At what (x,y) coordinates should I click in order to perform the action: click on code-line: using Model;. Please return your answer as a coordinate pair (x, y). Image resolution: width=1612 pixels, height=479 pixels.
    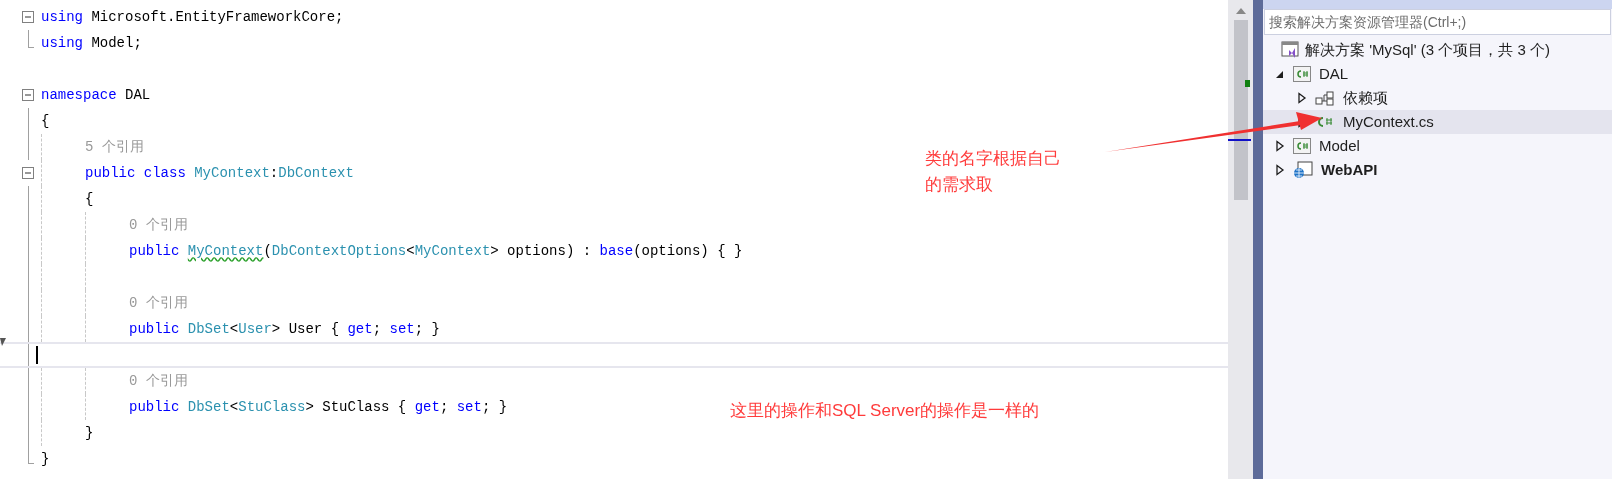
    Looking at the image, I should click on (91, 43).